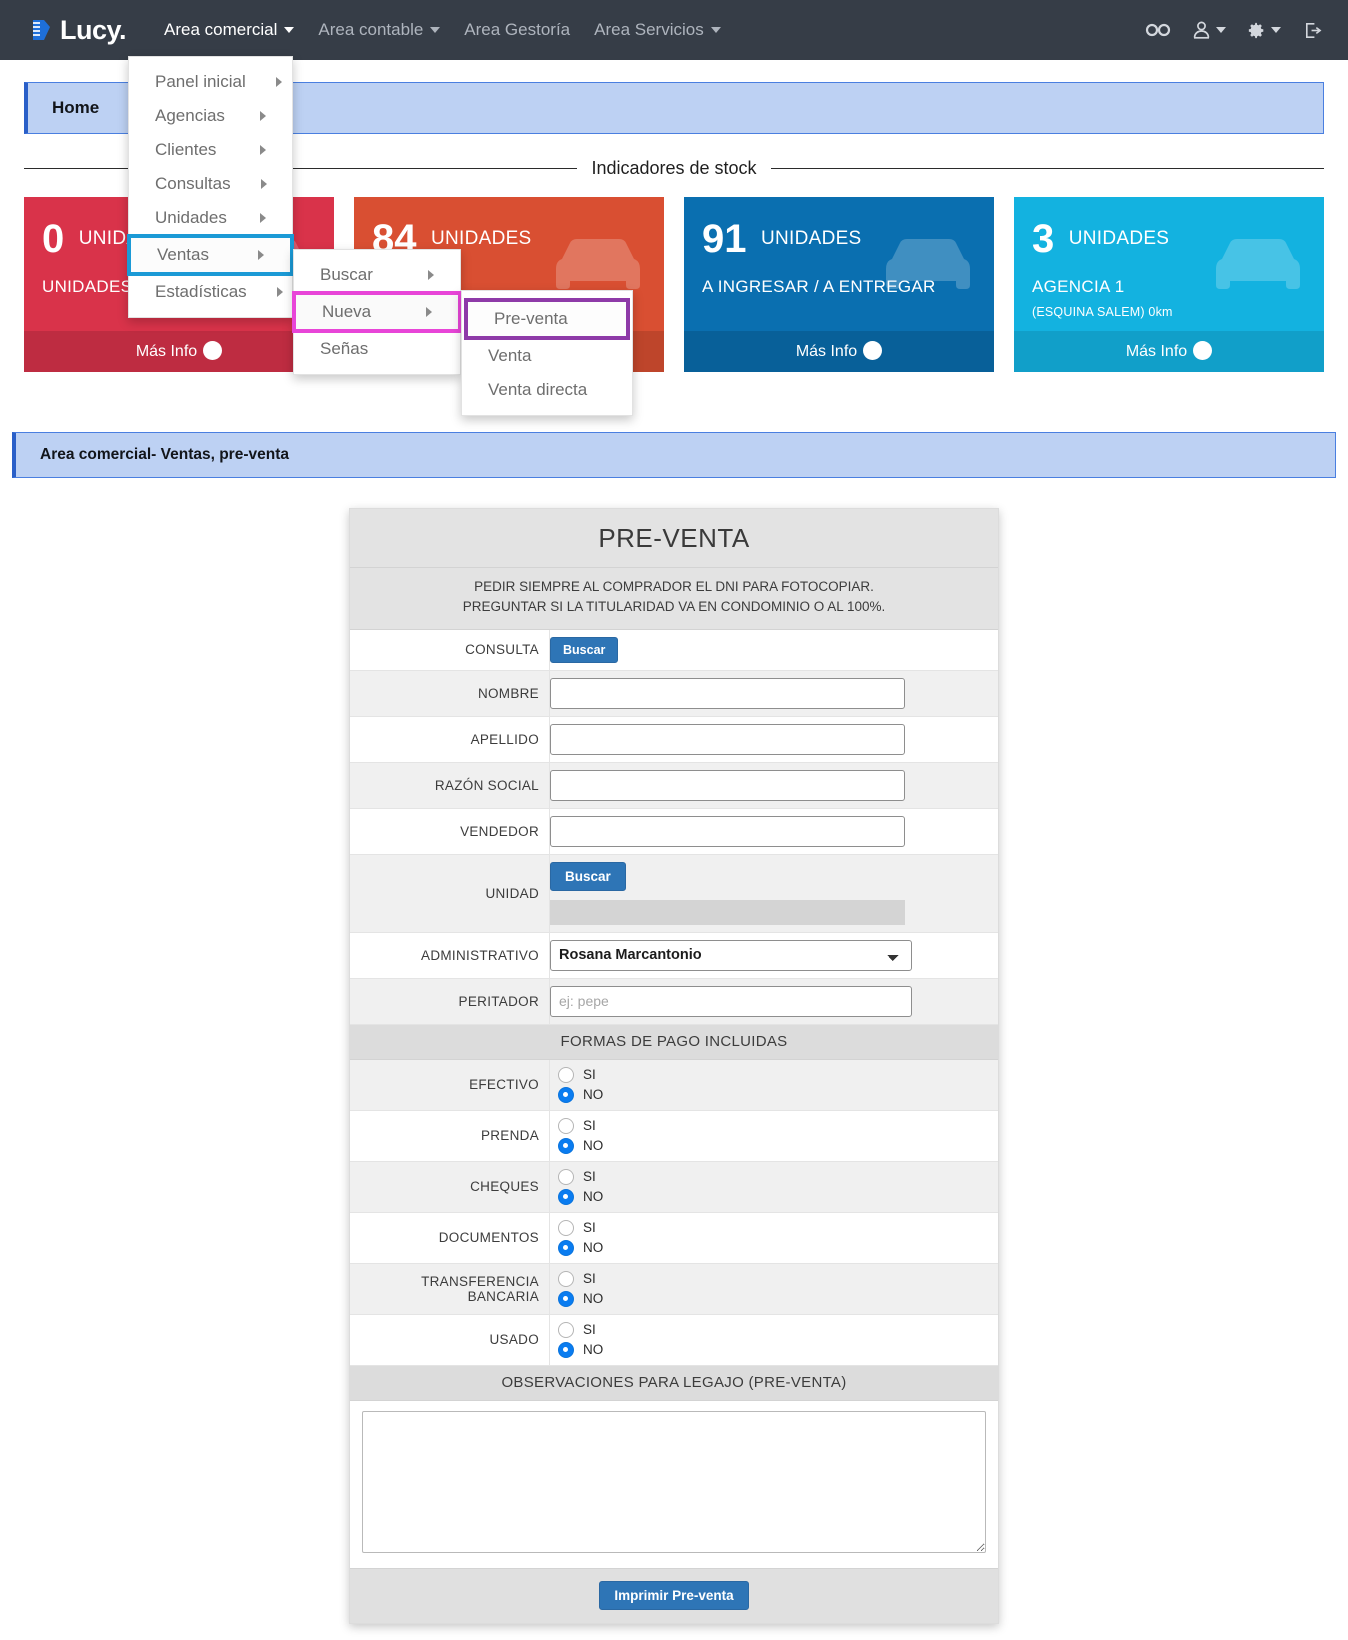 Image resolution: width=1348 pixels, height=1640 pixels. I want to click on nav-item-area-contable: Area contable, so click(379, 30).